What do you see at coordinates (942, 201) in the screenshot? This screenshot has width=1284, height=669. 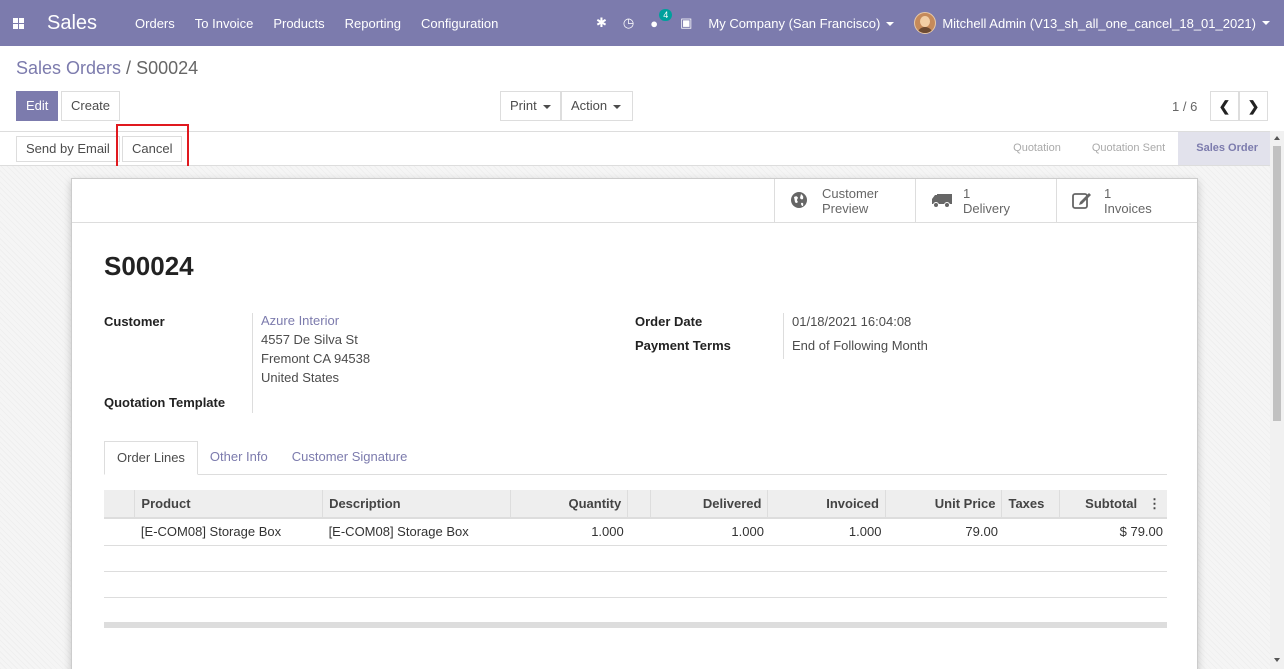 I see `truck-icon` at bounding box center [942, 201].